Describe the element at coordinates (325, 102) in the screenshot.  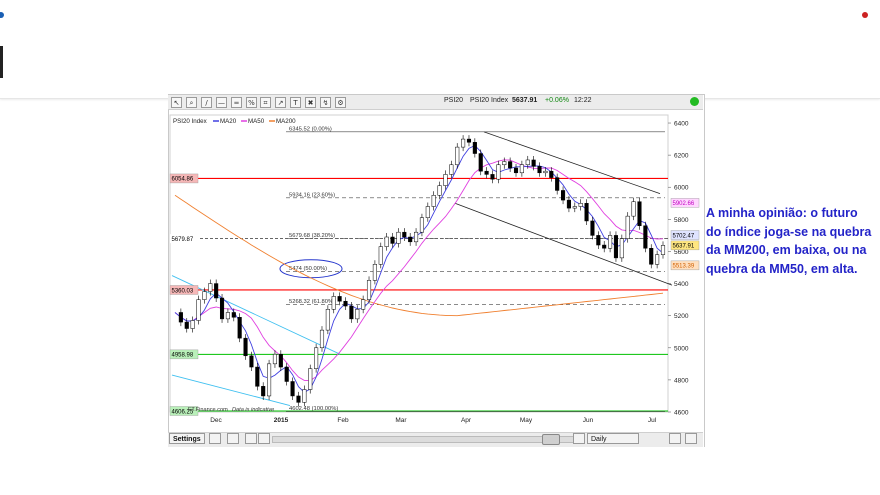
I see `indicator-tool-icon: ↯` at that location.